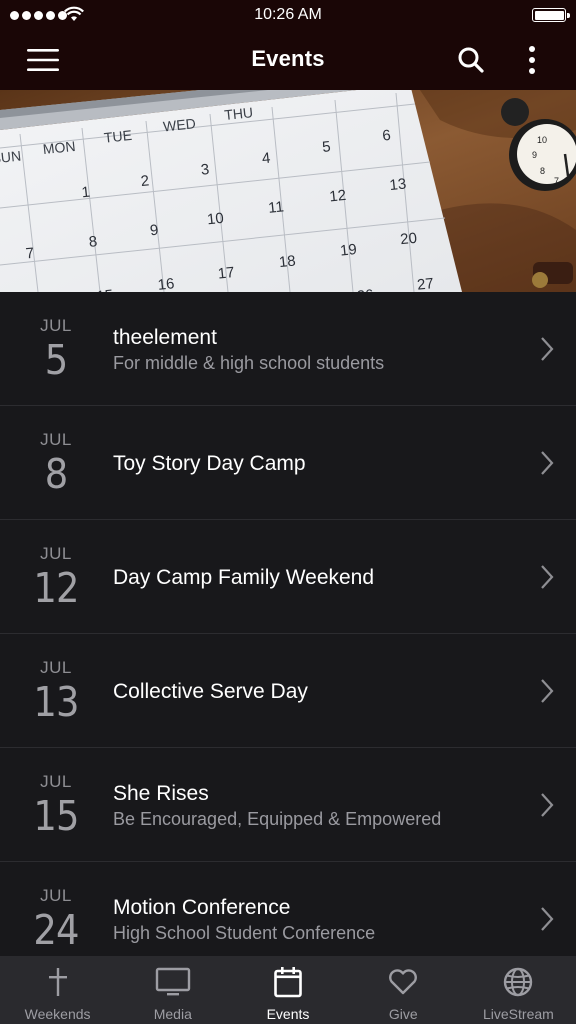  Describe the element at coordinates (56, 816) in the screenshot. I see `event-day: 15` at that location.